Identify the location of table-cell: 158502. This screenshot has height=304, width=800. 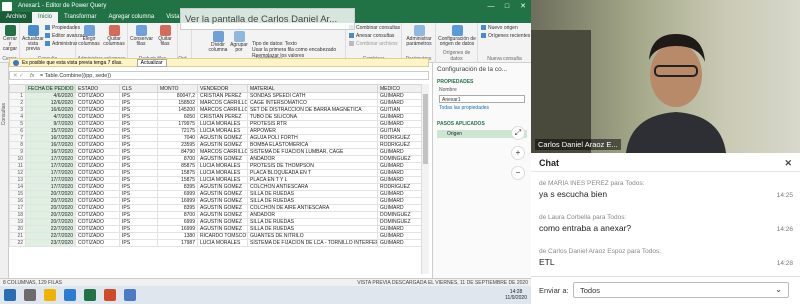
(177, 103).